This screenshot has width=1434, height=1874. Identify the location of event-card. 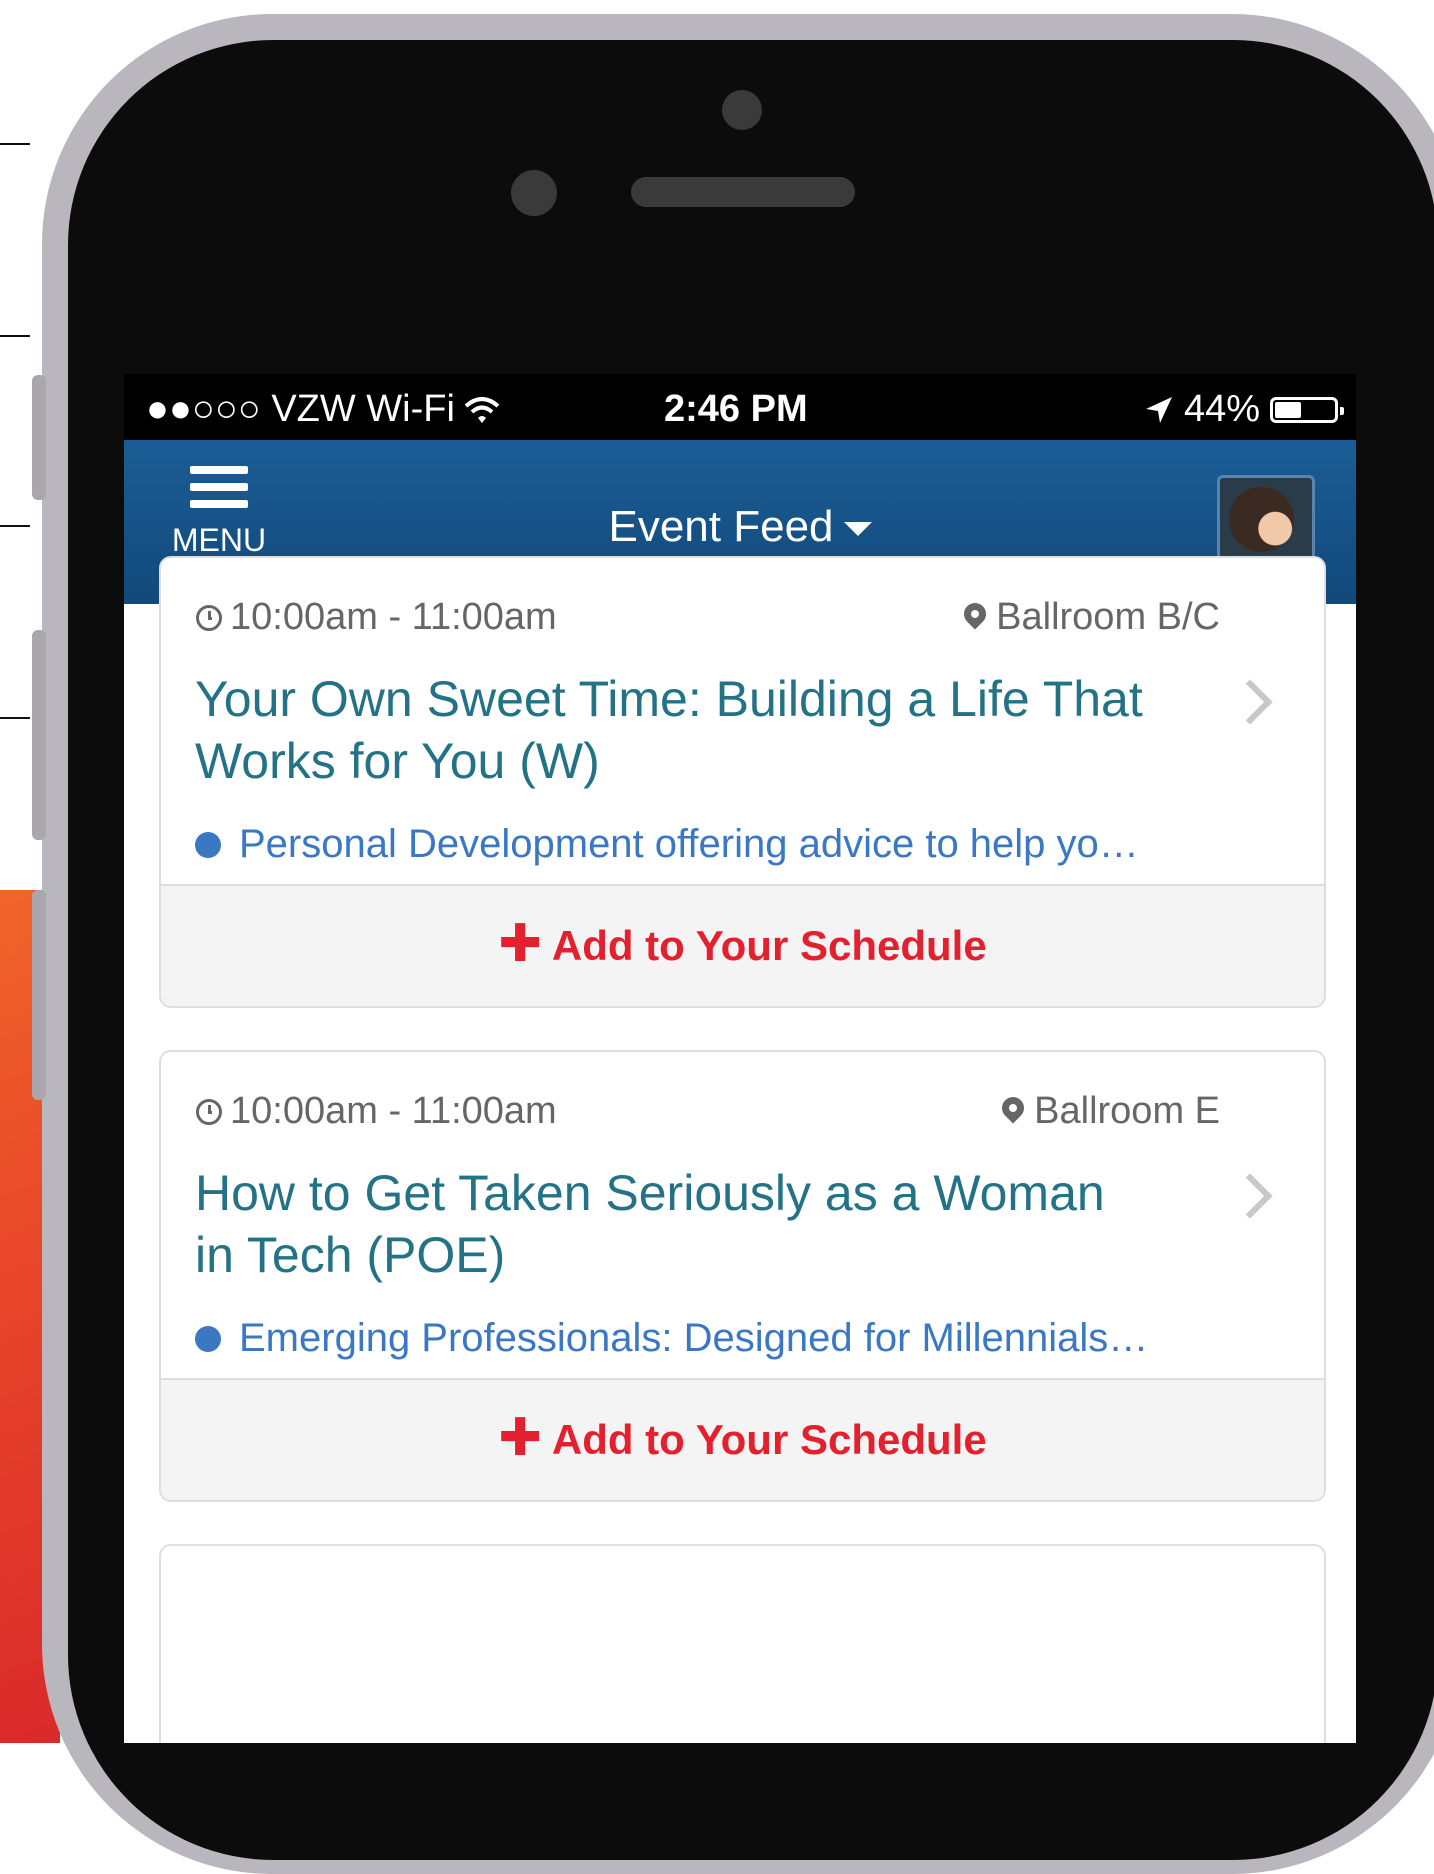
(742, 1643).